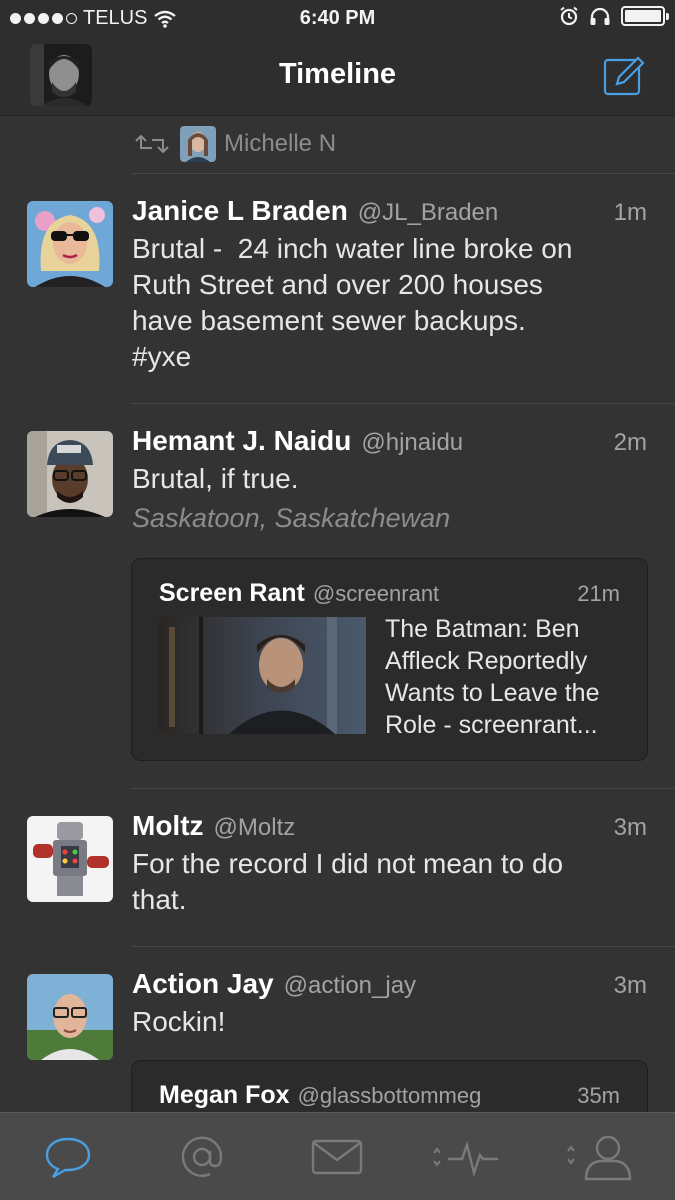 This screenshot has width=675, height=1200. What do you see at coordinates (598, 593) in the screenshot?
I see `quoted-timestamp: 21m` at bounding box center [598, 593].